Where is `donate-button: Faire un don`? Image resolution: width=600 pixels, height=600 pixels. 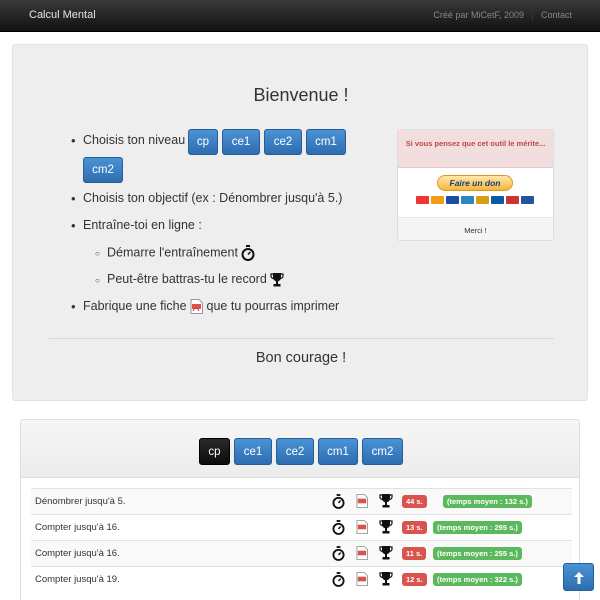
donate-button: Faire un don is located at coordinates (475, 183).